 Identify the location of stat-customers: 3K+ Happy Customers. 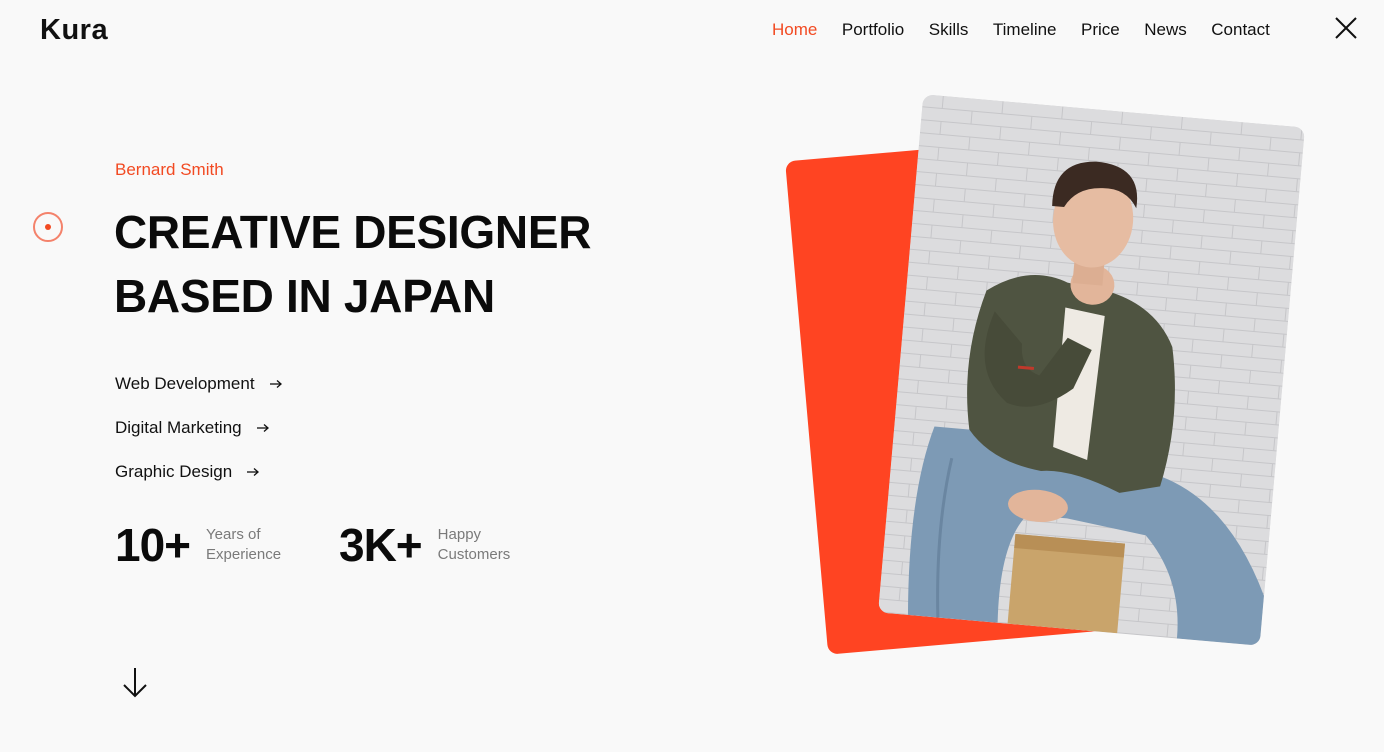
(424, 545).